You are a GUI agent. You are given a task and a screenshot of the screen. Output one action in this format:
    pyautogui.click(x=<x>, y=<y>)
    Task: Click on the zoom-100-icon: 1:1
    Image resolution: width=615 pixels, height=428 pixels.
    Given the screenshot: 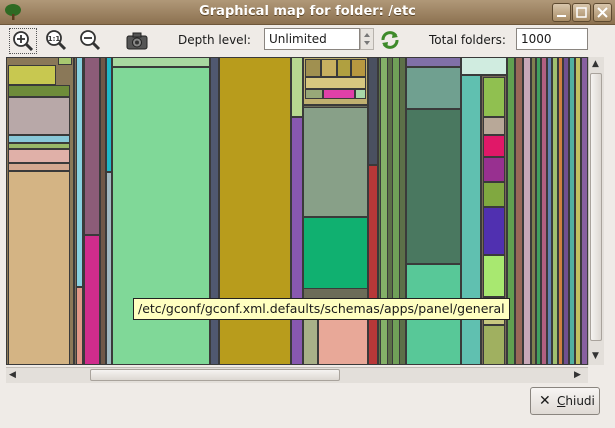 What is the action you would take?
    pyautogui.click(x=56, y=40)
    